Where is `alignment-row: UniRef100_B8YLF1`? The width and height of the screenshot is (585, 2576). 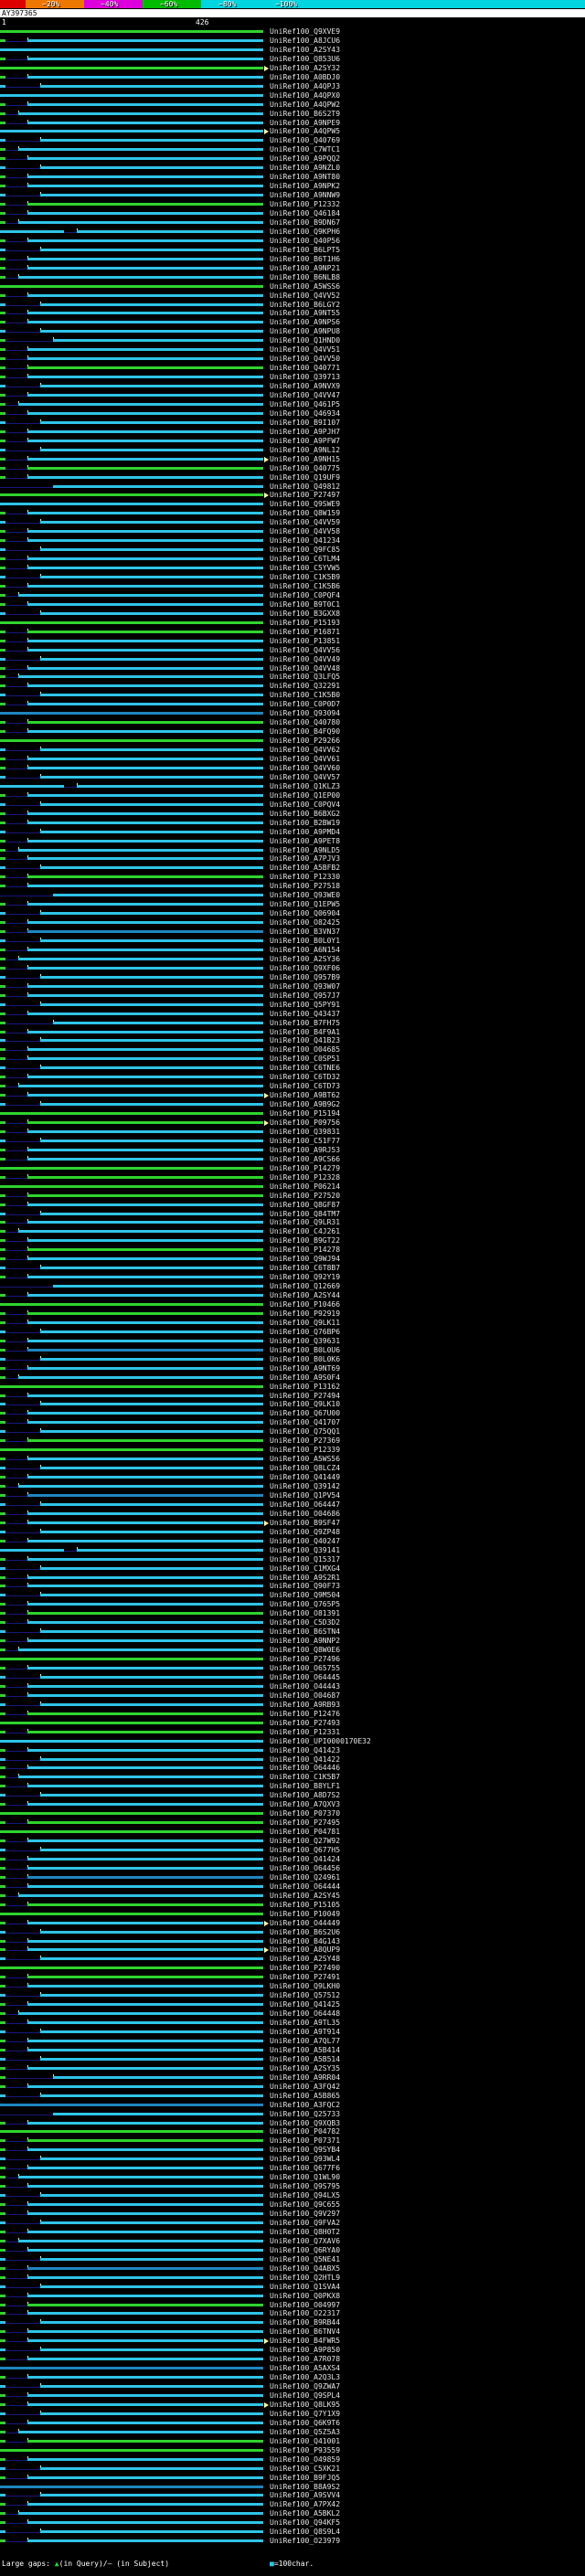 alignment-row: UniRef100_B8YLF1 is located at coordinates (293, 1786).